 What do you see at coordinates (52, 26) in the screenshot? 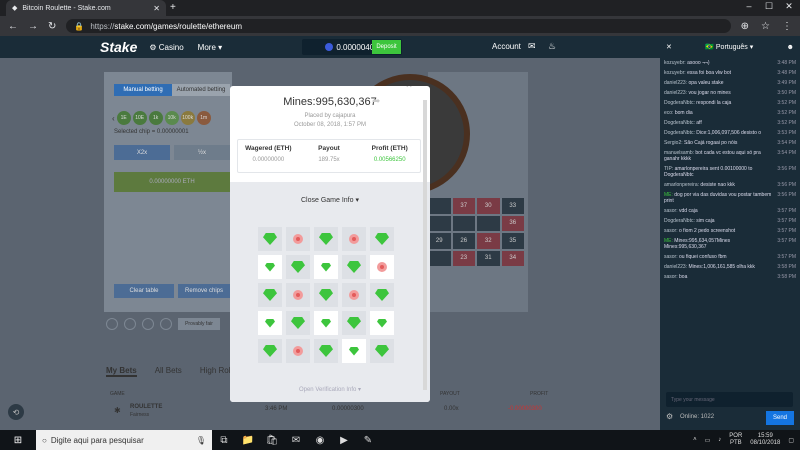
I see `reload-icon: ↻` at bounding box center [52, 26].